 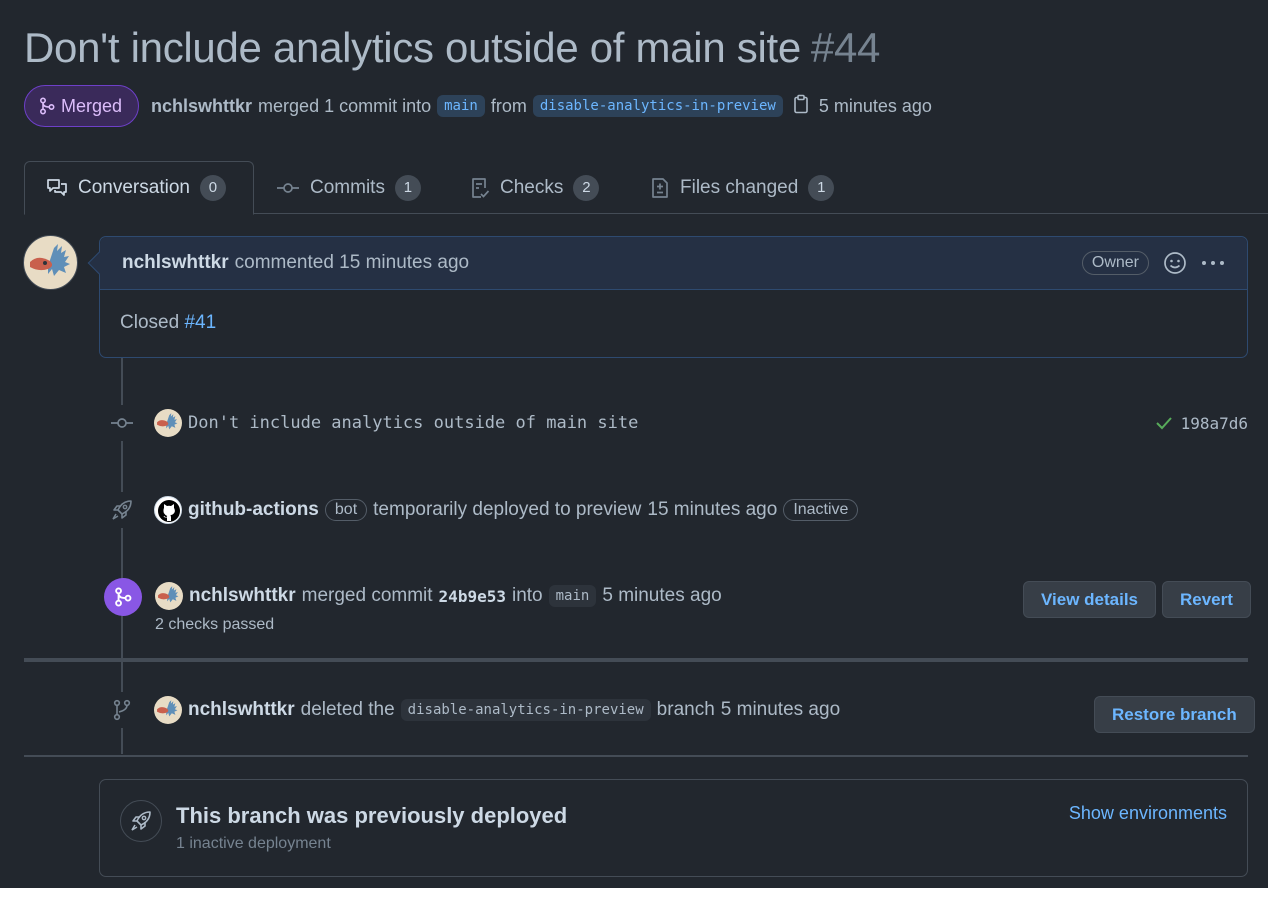 What do you see at coordinates (347, 709) in the screenshot?
I see `deleted-text: deleted the` at bounding box center [347, 709].